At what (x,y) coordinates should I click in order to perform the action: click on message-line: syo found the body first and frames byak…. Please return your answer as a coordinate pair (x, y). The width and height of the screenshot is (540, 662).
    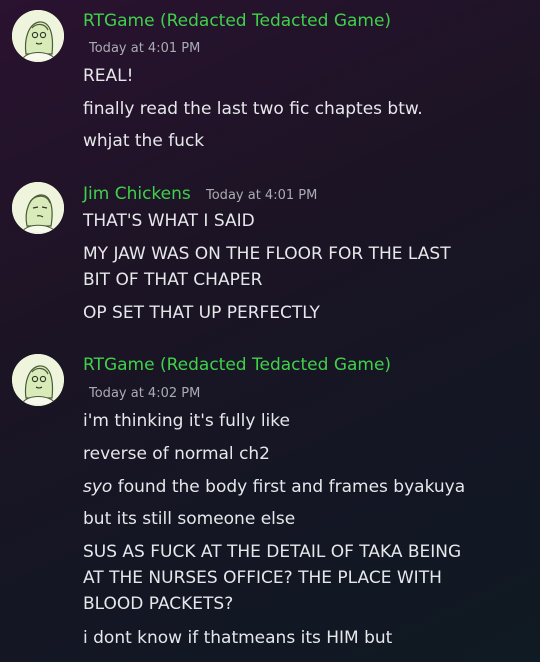
    Looking at the image, I should click on (274, 487).